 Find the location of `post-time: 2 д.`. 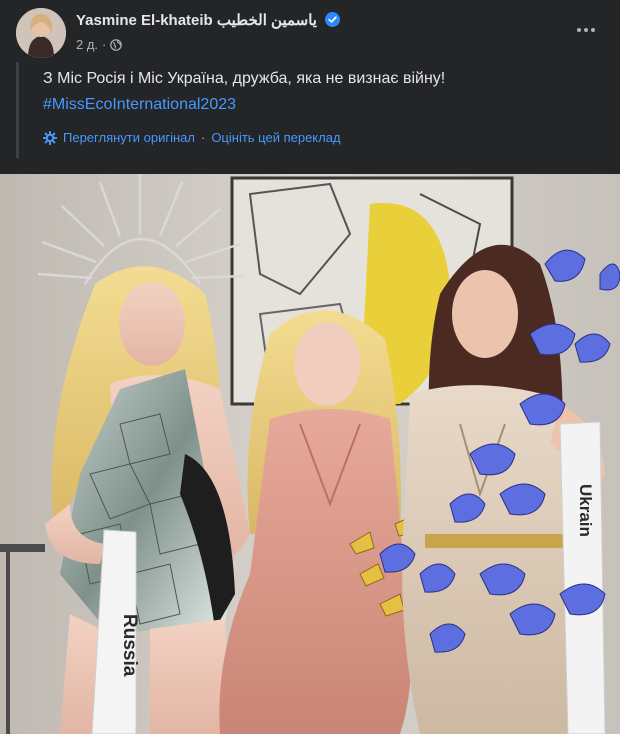

post-time: 2 д. is located at coordinates (87, 44).